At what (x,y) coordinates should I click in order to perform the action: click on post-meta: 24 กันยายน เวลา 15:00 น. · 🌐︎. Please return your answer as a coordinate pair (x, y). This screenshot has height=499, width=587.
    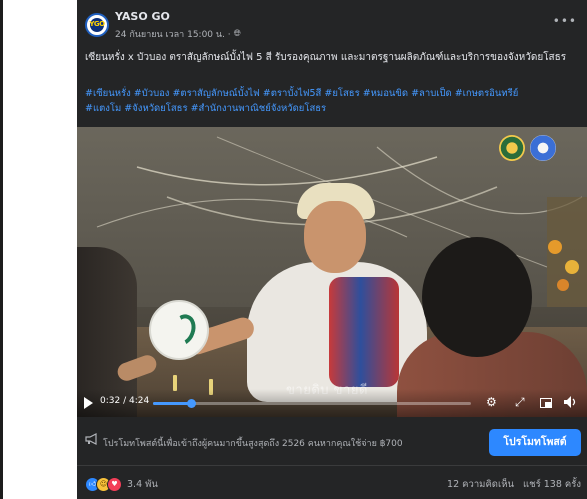
    Looking at the image, I should click on (178, 34).